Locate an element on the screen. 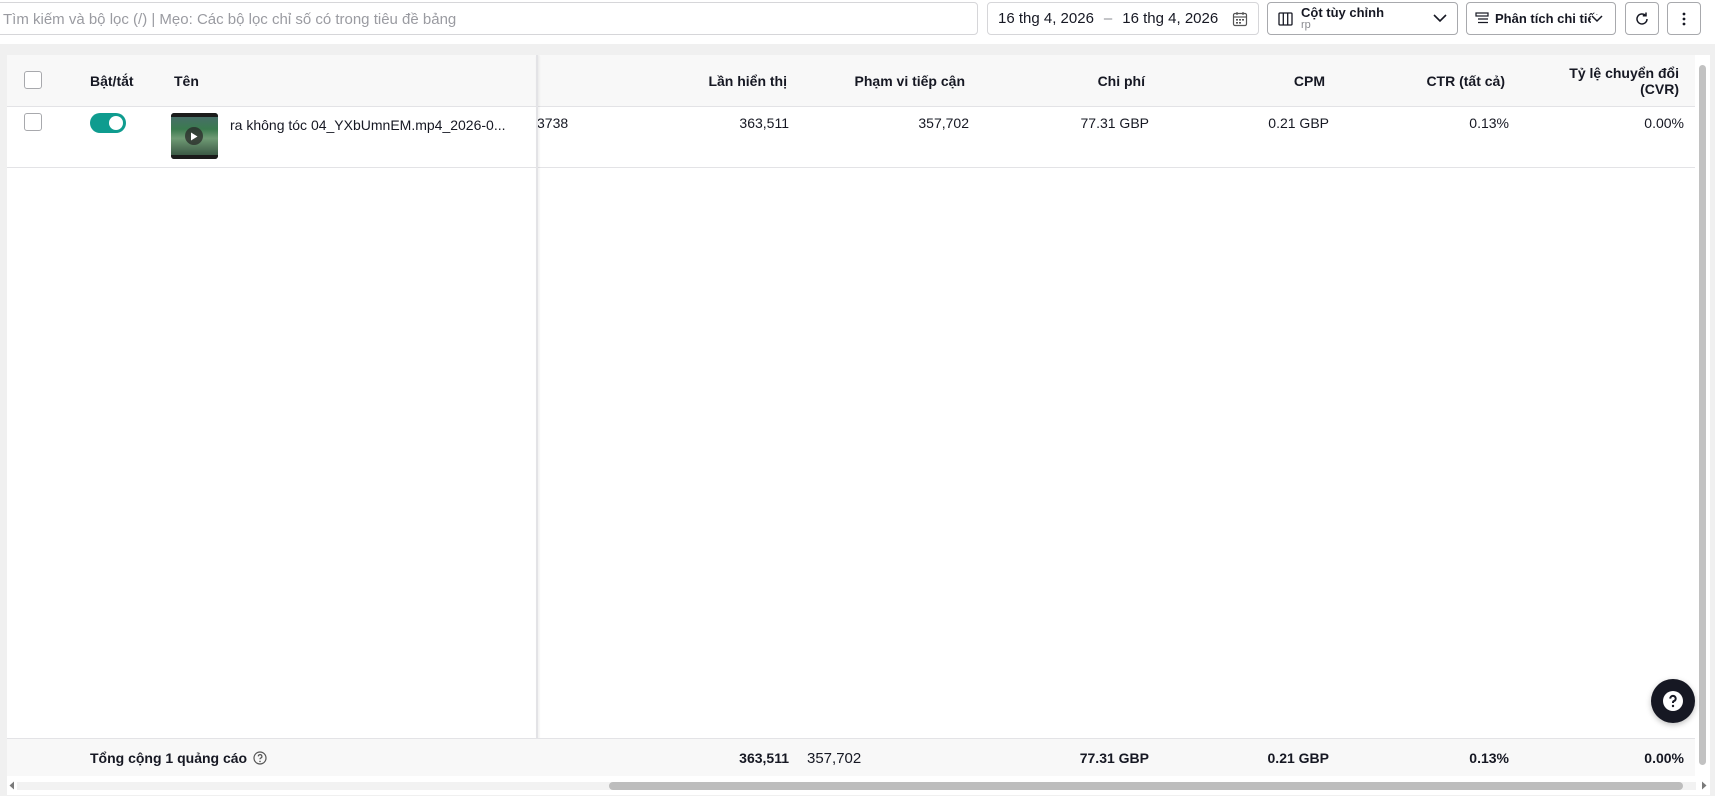  help-icon is located at coordinates (1673, 701).